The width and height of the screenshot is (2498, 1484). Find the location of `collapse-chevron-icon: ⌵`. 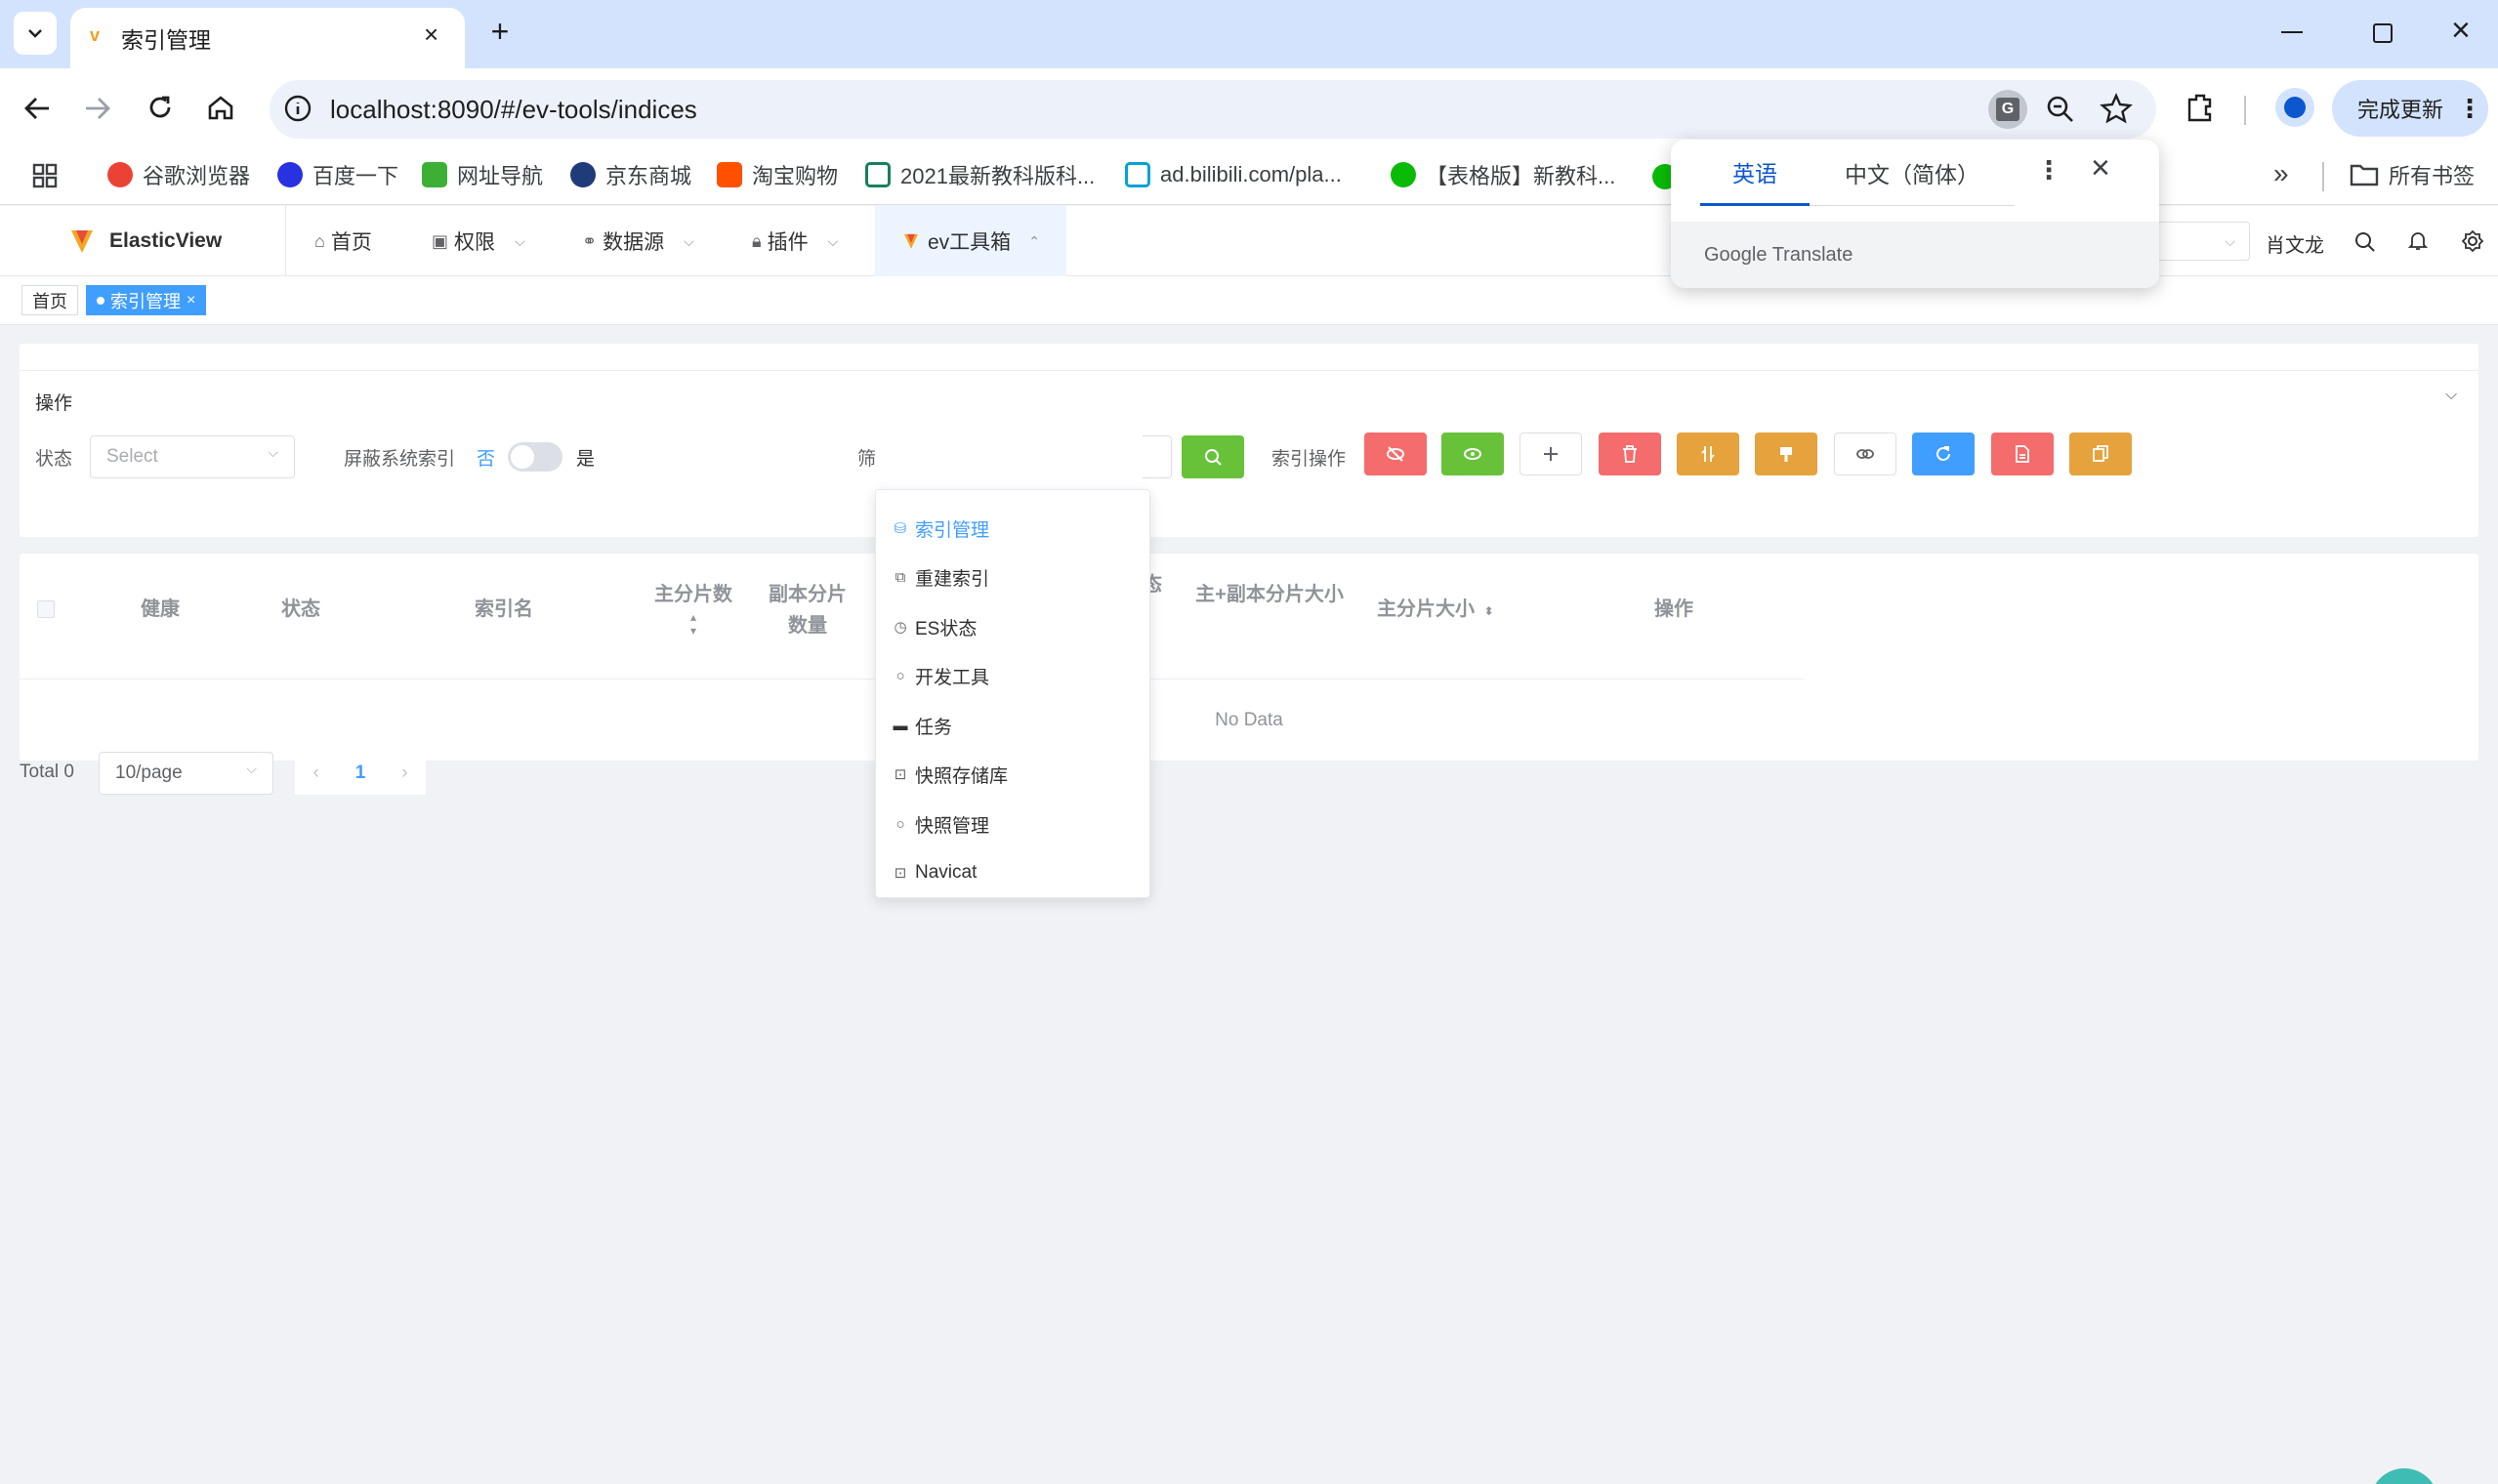

collapse-chevron-icon: ⌵ is located at coordinates (2451, 396).